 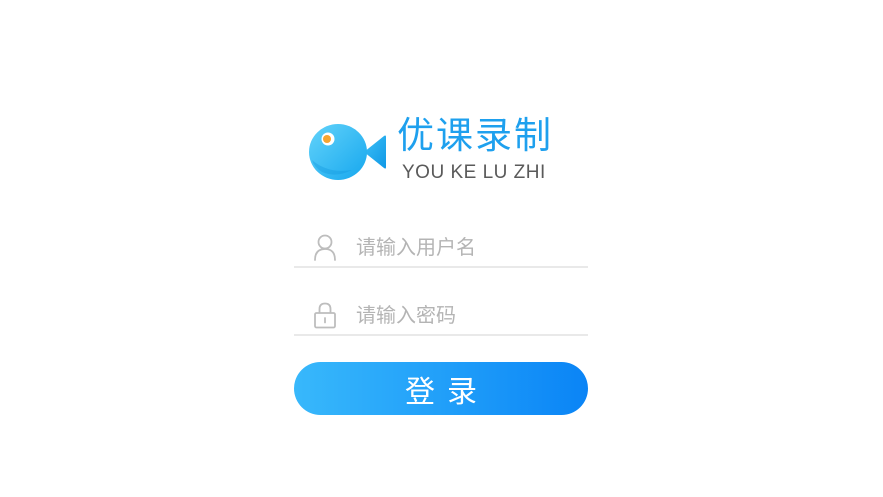 I want to click on app-title: 优课录制, so click(x=475, y=135).